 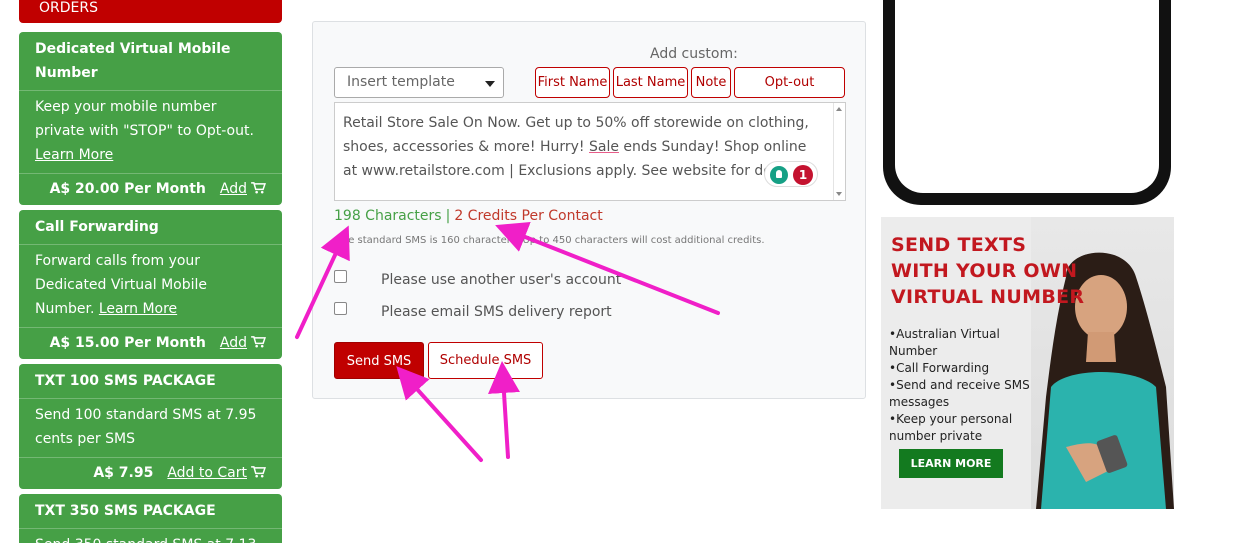 I want to click on card-description: Send 350 standard SMS at 7.13, so click(x=150, y=536).